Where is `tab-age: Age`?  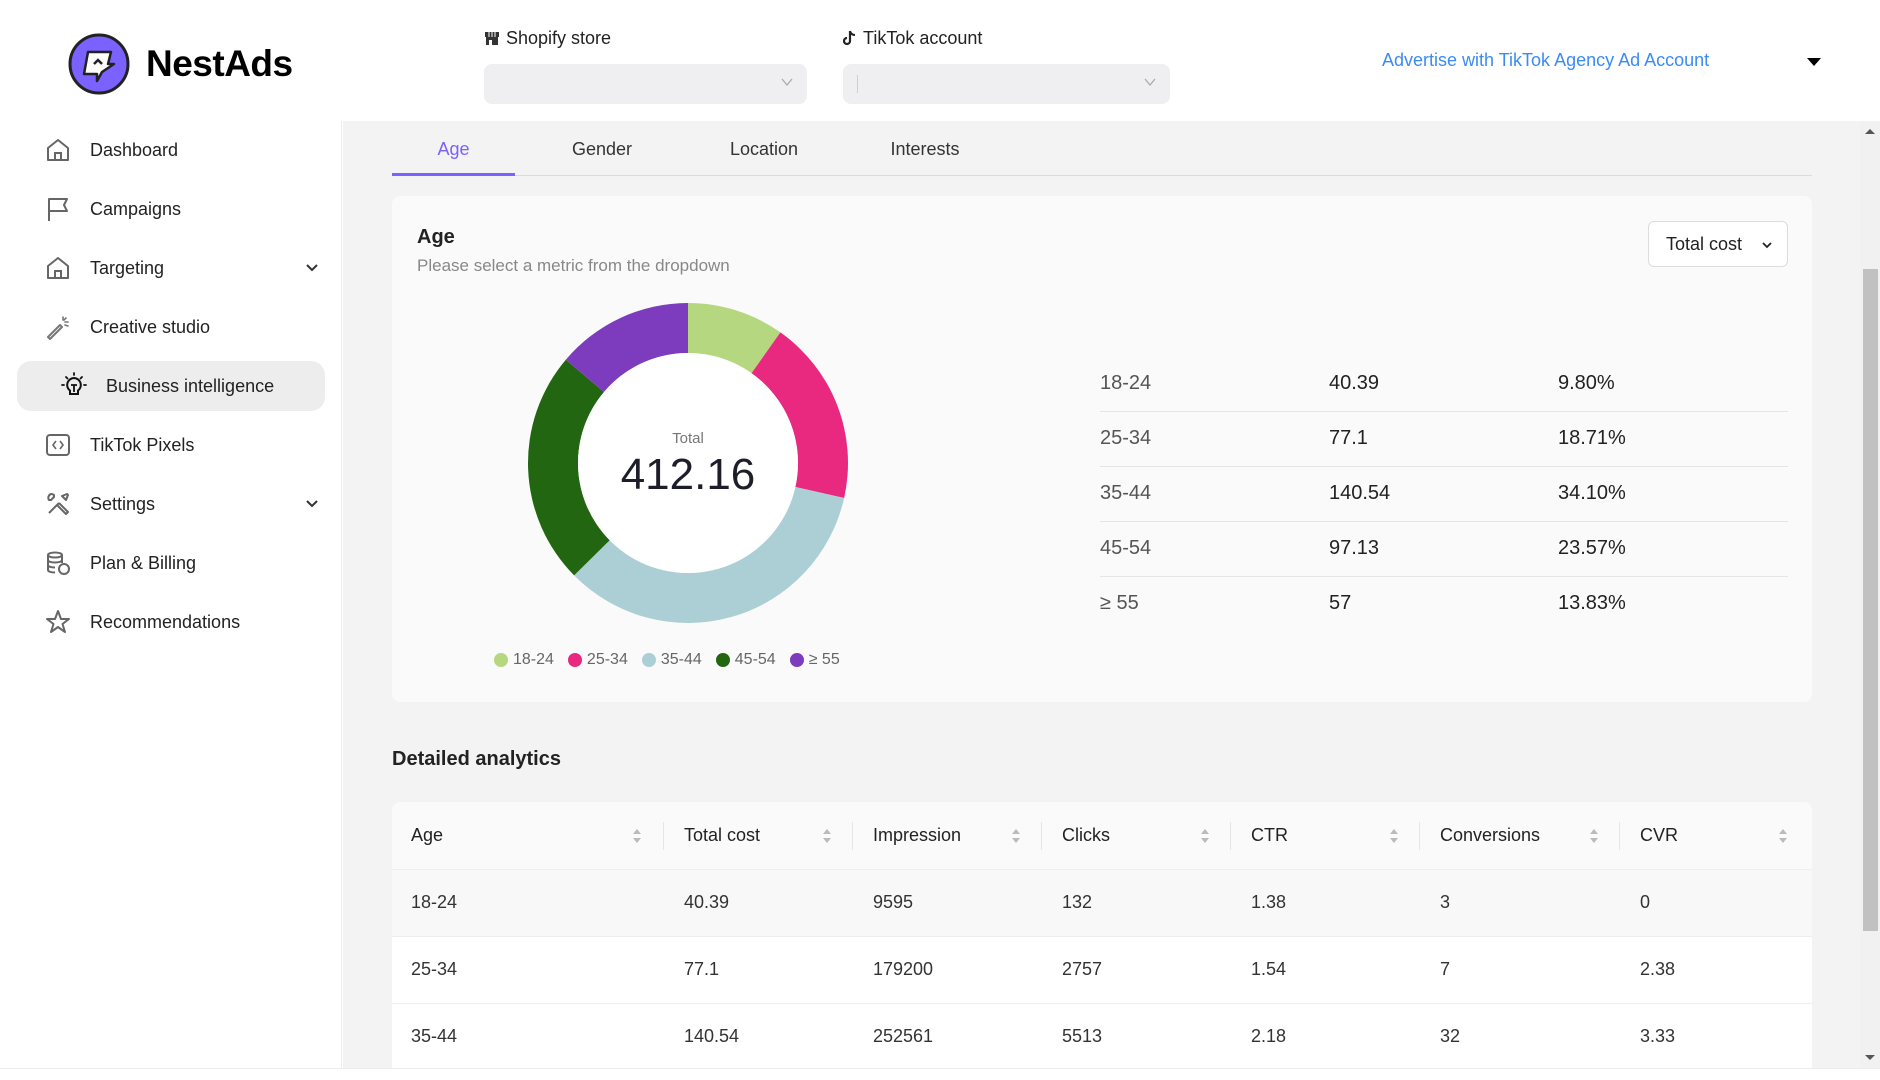
tab-age: Age is located at coordinates (453, 157).